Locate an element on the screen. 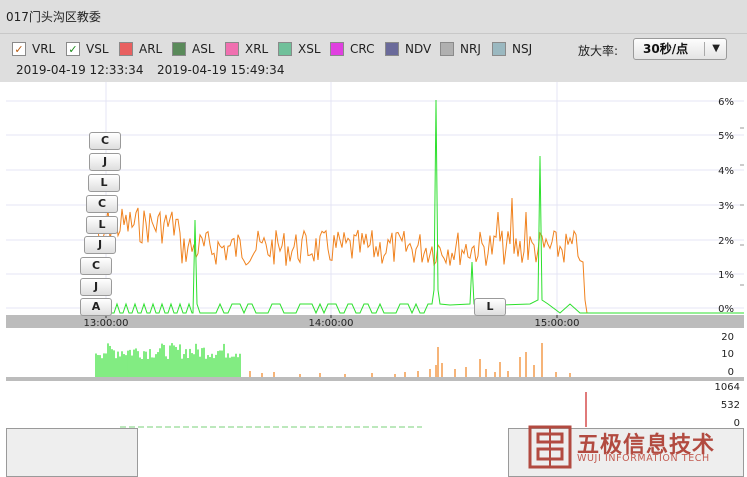  mid-y-tick-label: 10 is located at coordinates (727, 354).